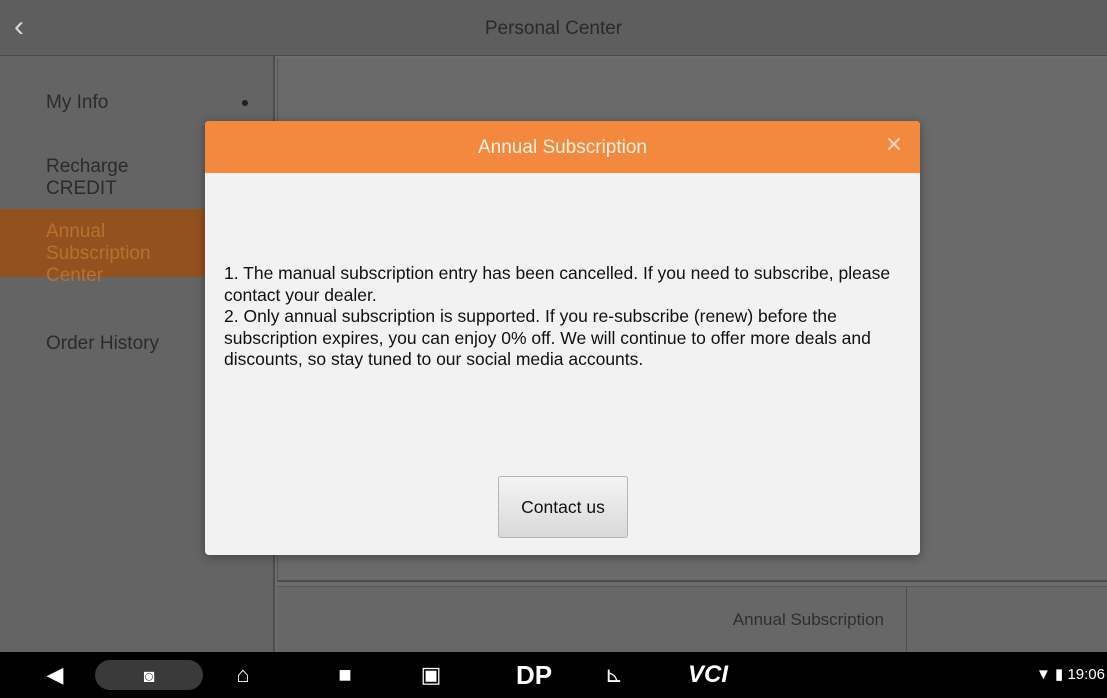 This screenshot has height=698, width=1107. I want to click on app-shortcut-icon: ▣, so click(431, 675).